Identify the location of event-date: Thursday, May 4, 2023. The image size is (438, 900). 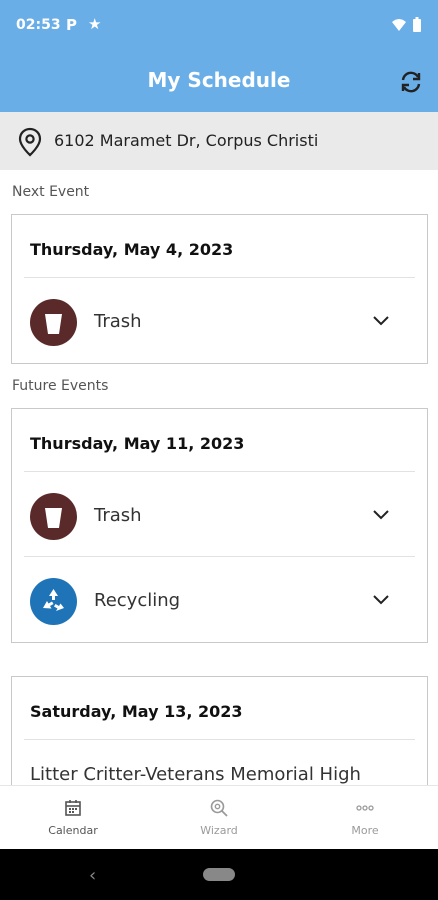
(132, 249).